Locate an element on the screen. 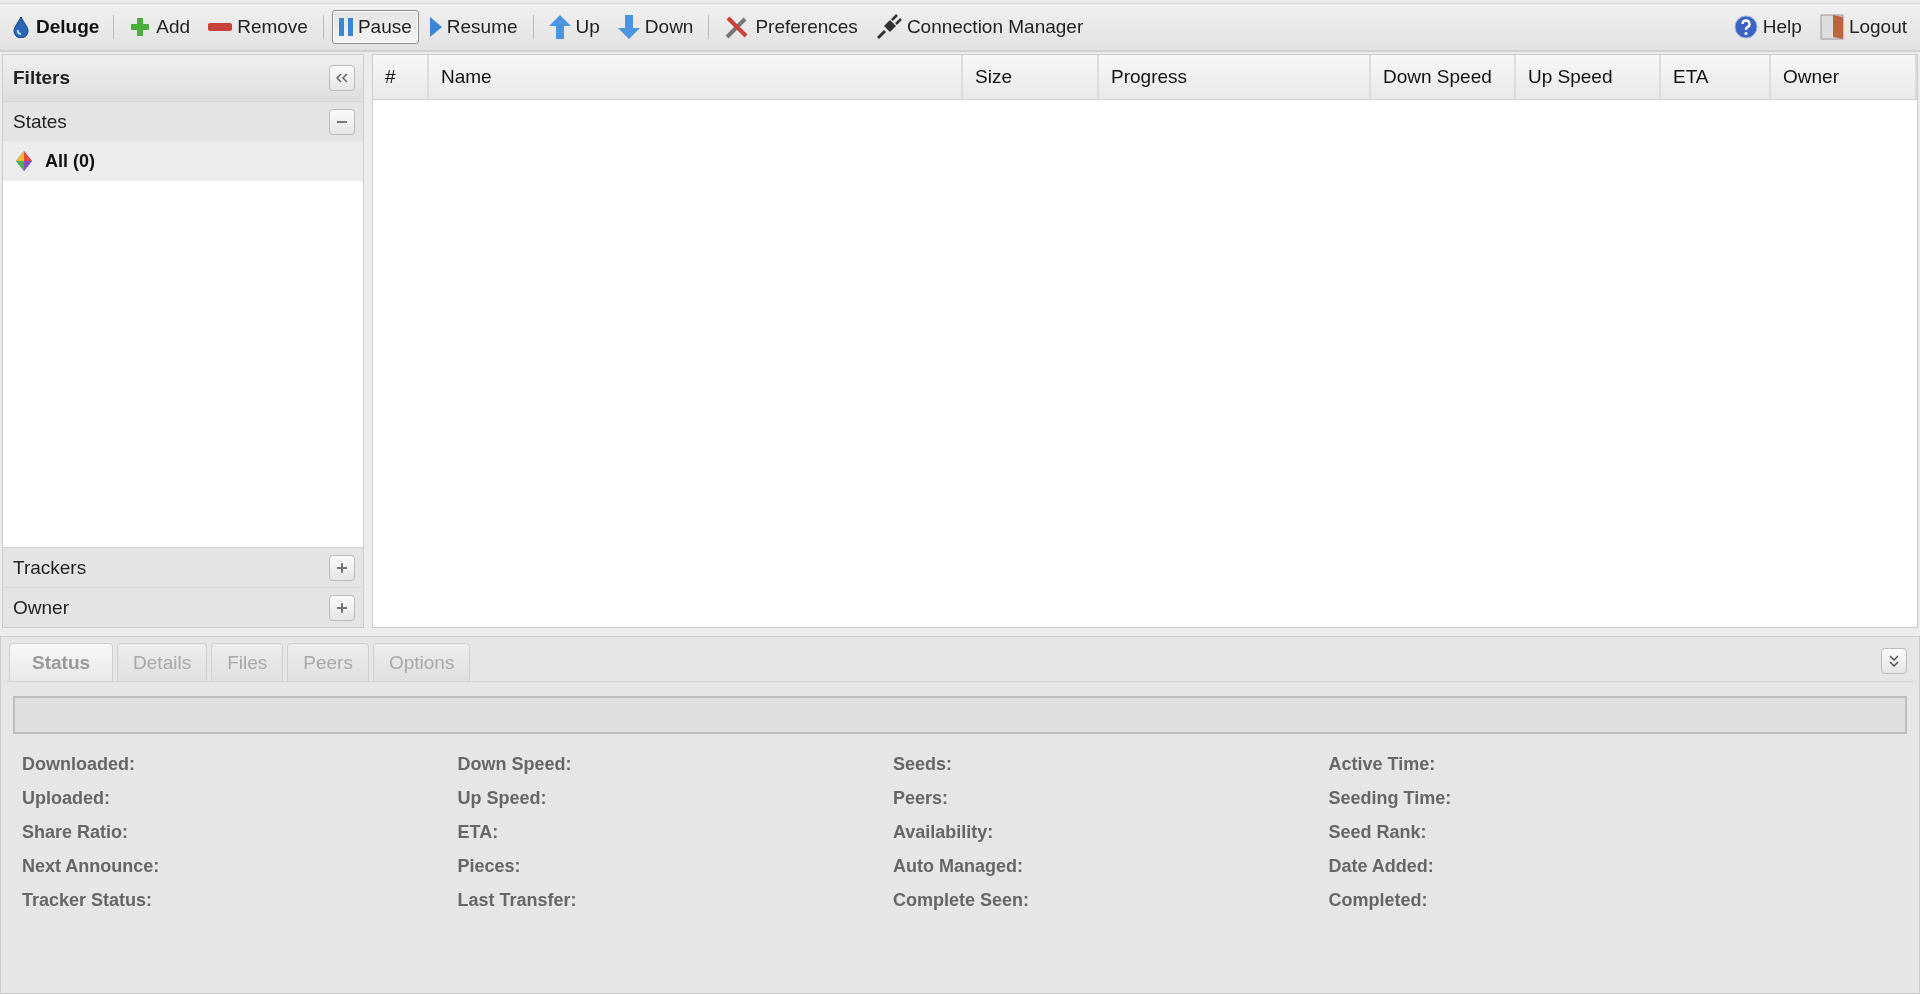 This screenshot has width=1920, height=994. field-label: Auto Managed: is located at coordinates (958, 867).